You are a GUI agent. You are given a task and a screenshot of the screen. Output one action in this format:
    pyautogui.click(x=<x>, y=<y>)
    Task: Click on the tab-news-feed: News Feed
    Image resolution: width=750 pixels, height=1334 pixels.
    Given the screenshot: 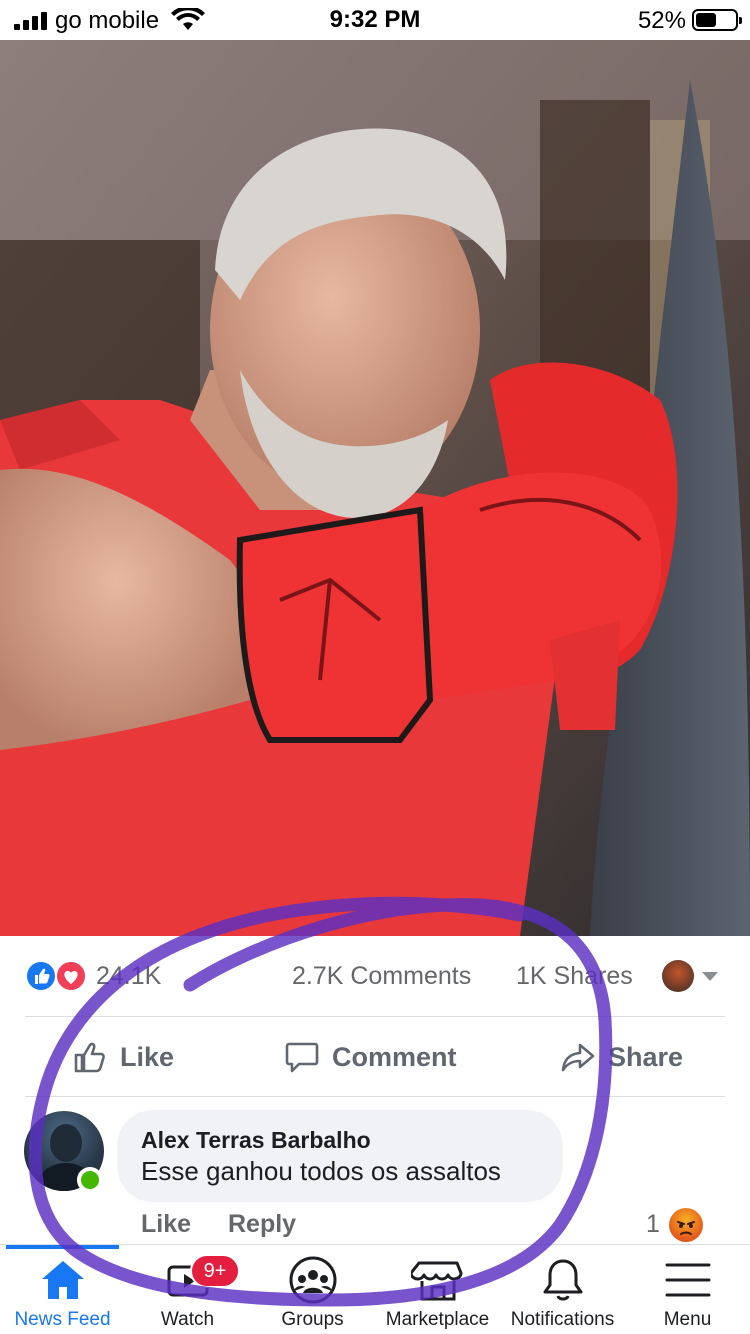 What is the action you would take?
    pyautogui.click(x=62, y=1289)
    